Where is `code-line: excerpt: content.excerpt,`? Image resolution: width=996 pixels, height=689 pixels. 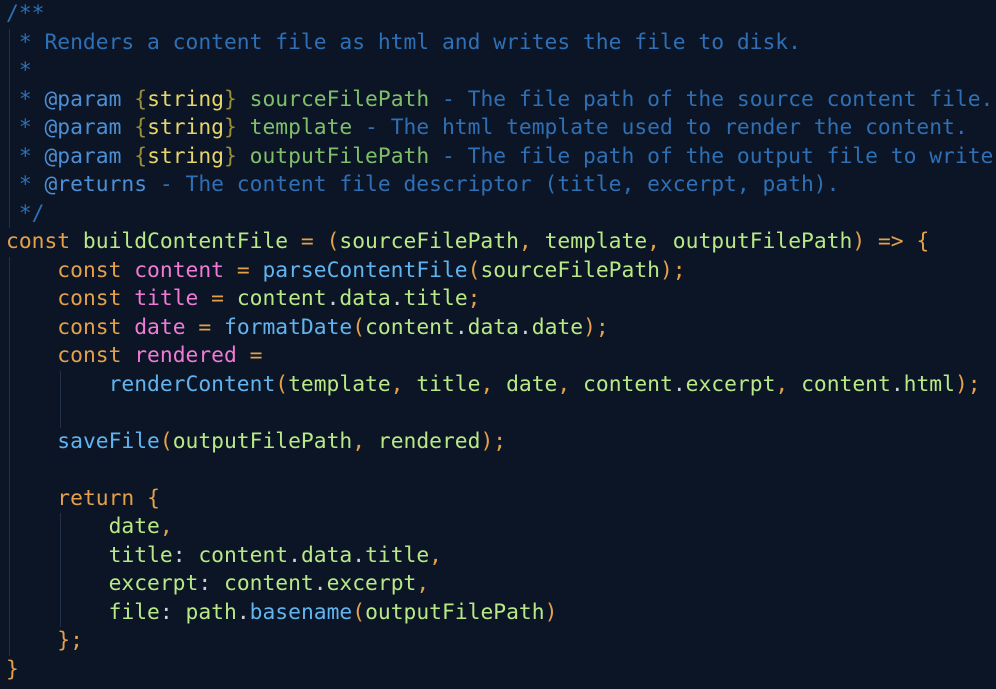 code-line: excerpt: content.excerpt, is located at coordinates (218, 584).